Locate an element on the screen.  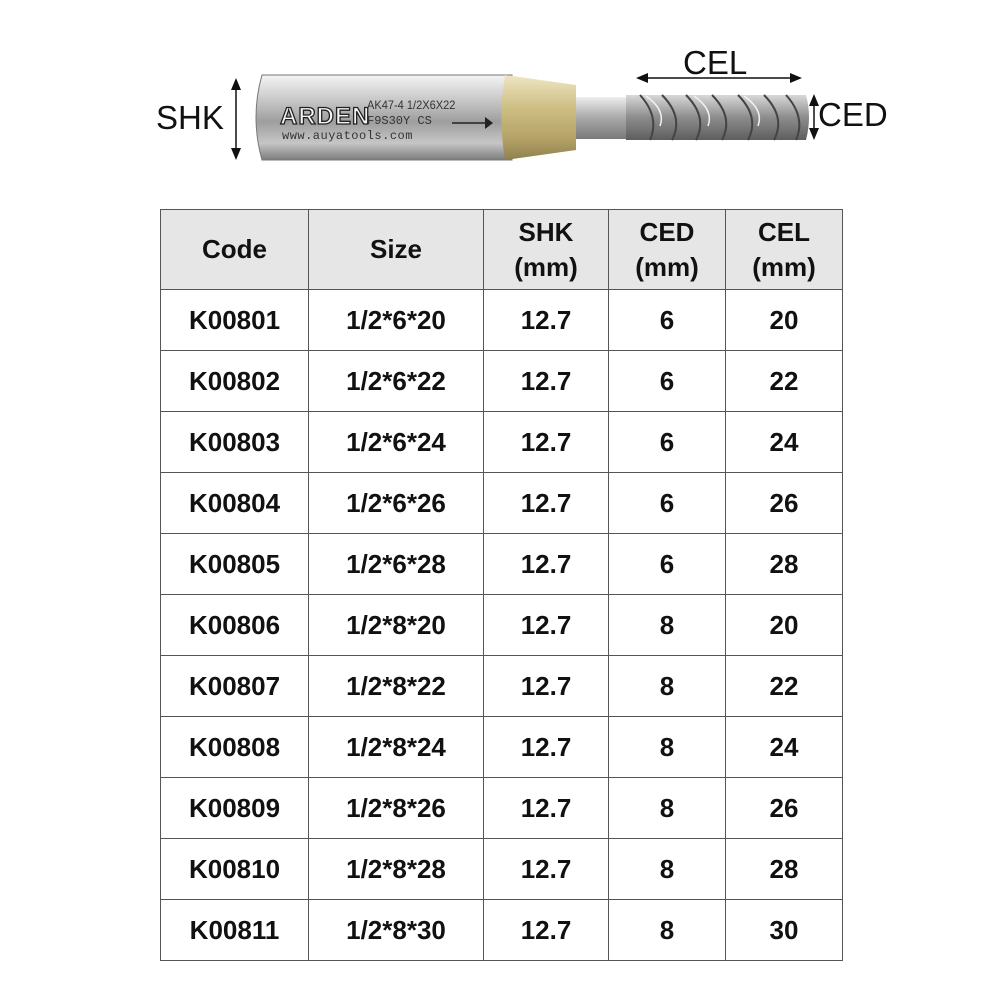
table-row: K00806 1/2*8*20 12.7 8 20 is located at coordinates (501, 625).